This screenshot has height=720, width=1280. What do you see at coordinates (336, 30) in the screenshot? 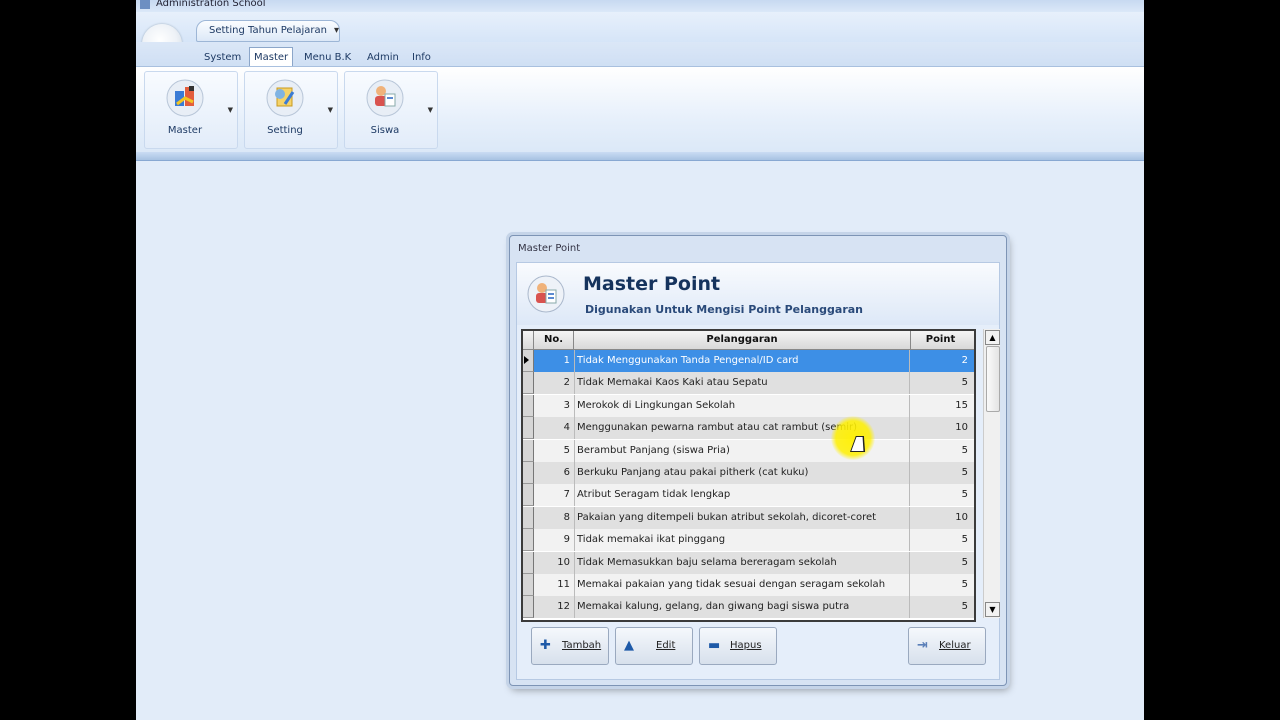
I see `qat-dropdown-icon: ▾` at bounding box center [336, 30].